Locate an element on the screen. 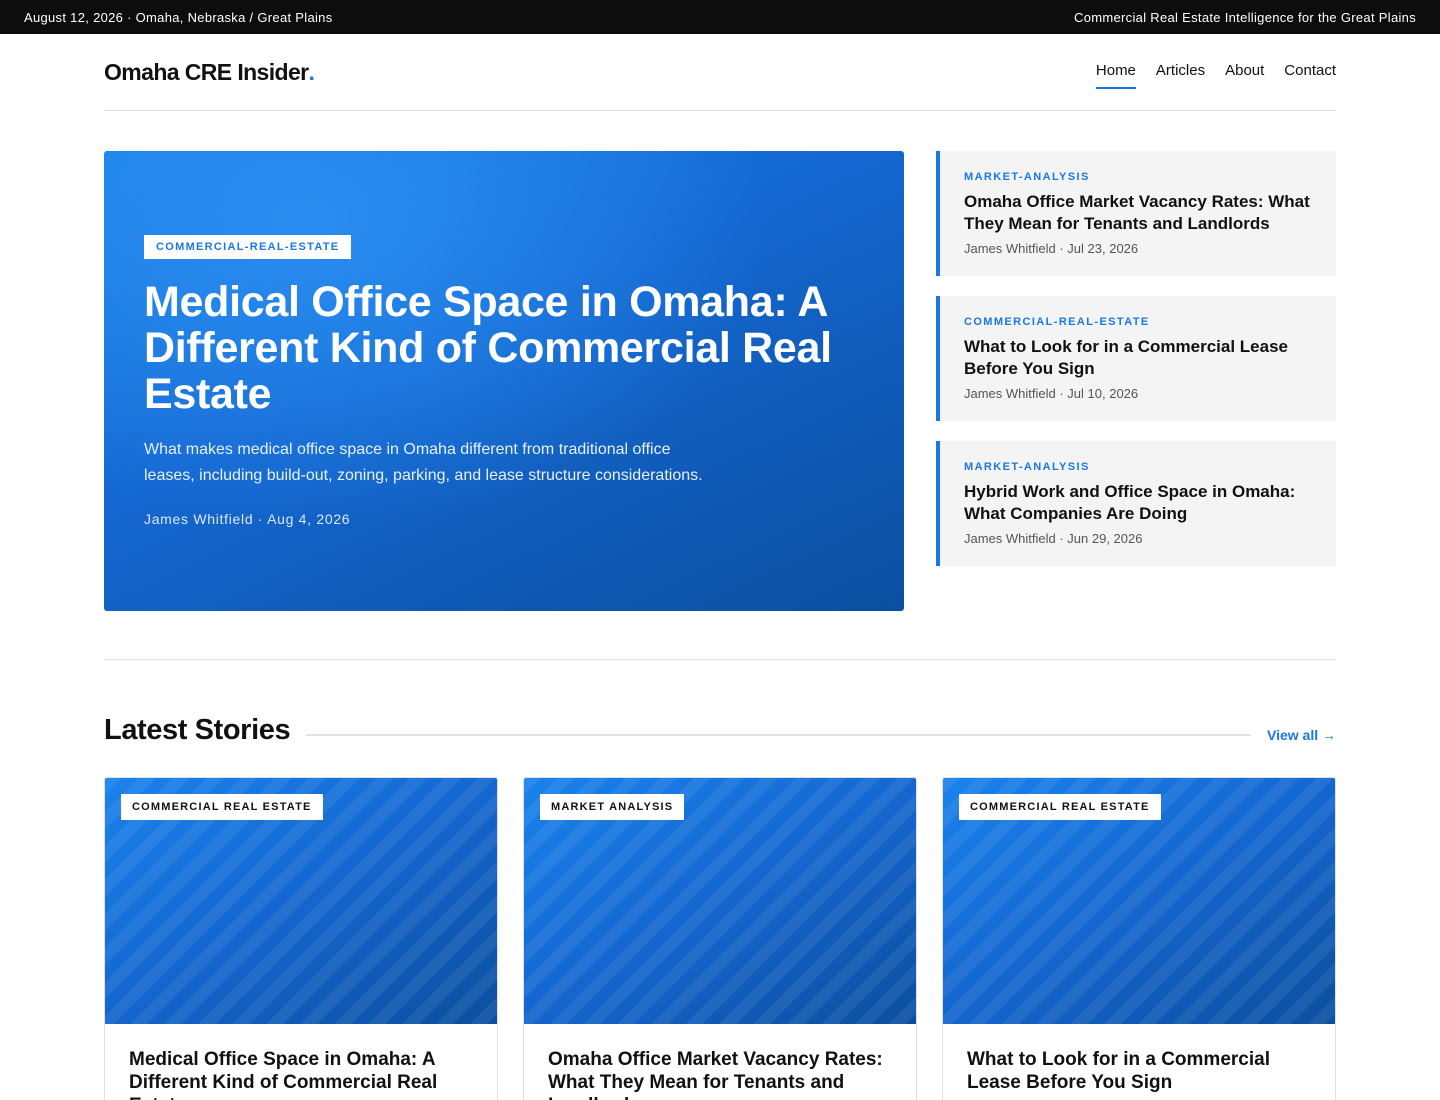  nav-contact: Contact is located at coordinates (1310, 72).